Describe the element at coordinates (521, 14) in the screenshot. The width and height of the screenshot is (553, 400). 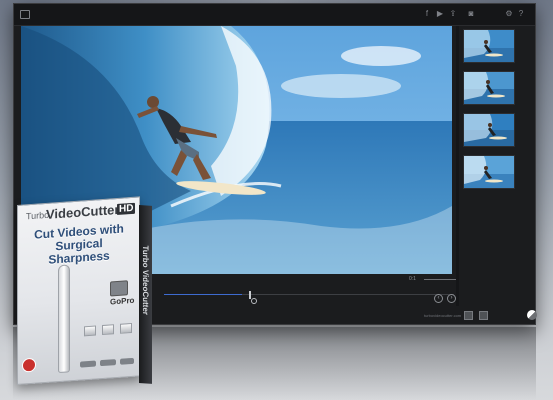
I see `help-icon: ?` at that location.